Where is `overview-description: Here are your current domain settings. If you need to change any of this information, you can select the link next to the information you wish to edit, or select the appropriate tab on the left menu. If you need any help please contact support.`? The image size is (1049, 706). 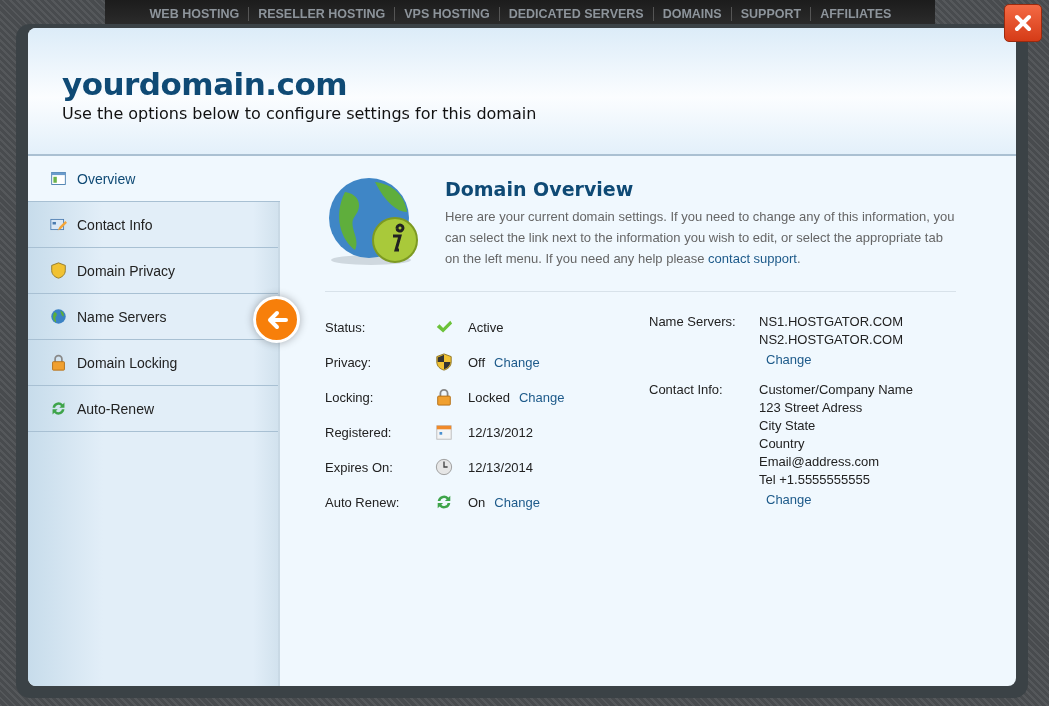
overview-description: Here are your current domain settings. If you need to change any of this information, you can select the link next to the information you wish to edit, or select the appropriate tab on the left menu. If you need any help please contact support. is located at coordinates (700, 238).